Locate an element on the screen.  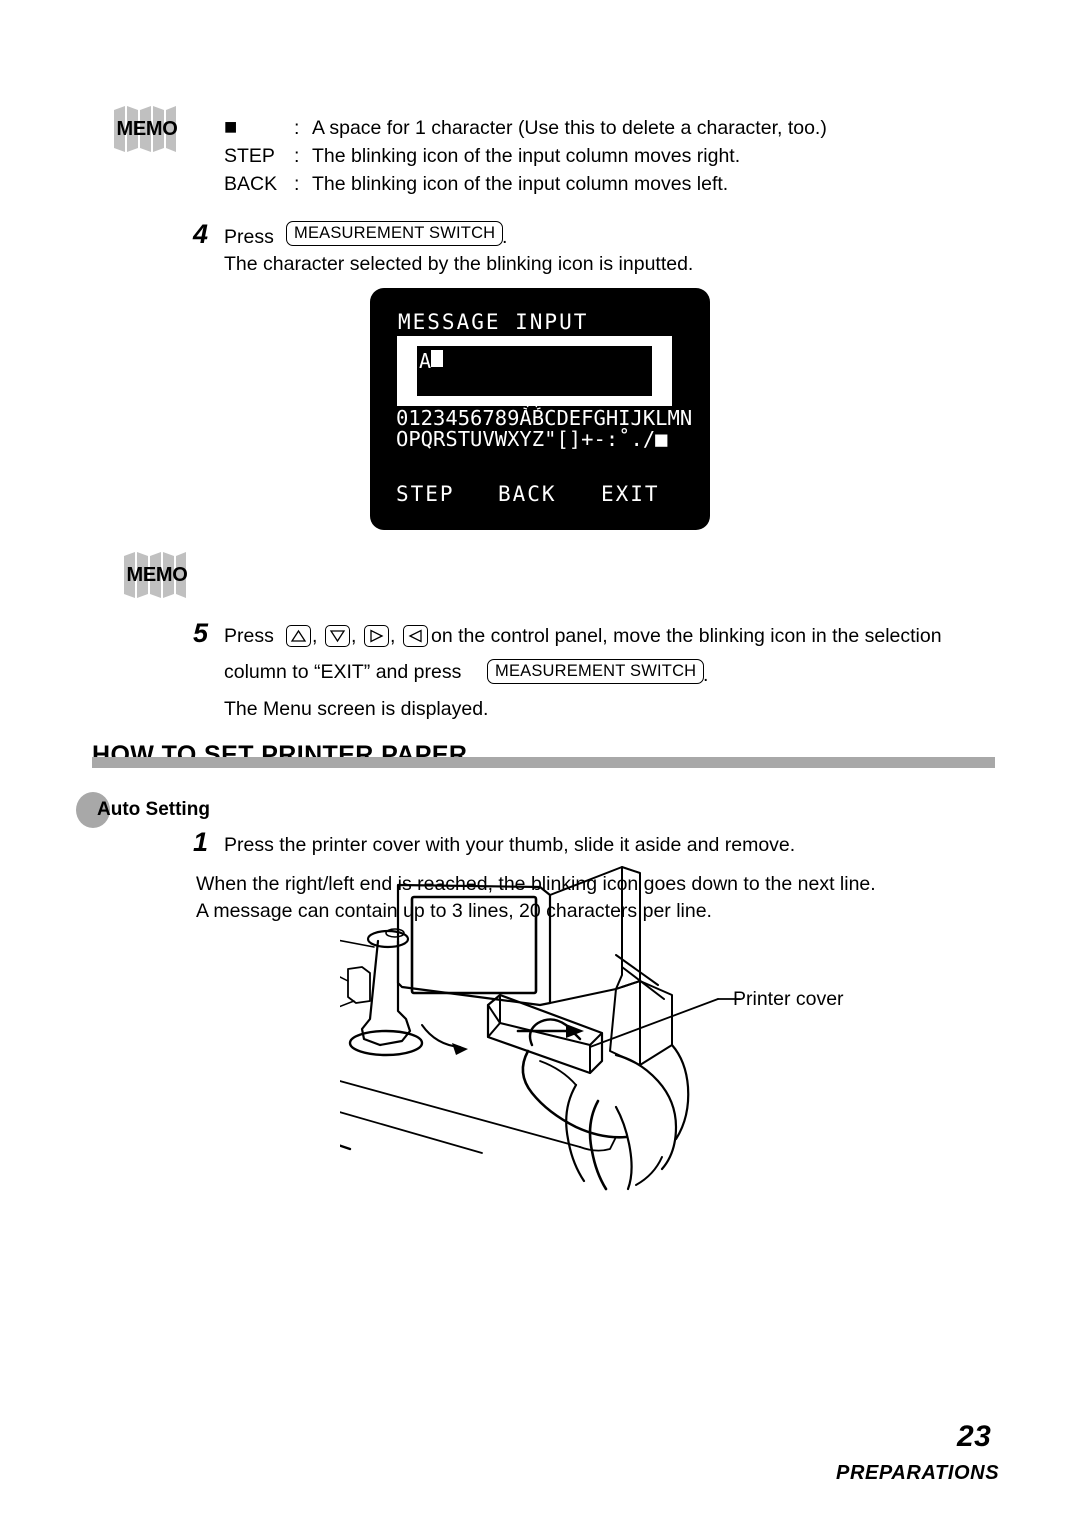
lcd-input-field: A is located at coordinates (534, 371).